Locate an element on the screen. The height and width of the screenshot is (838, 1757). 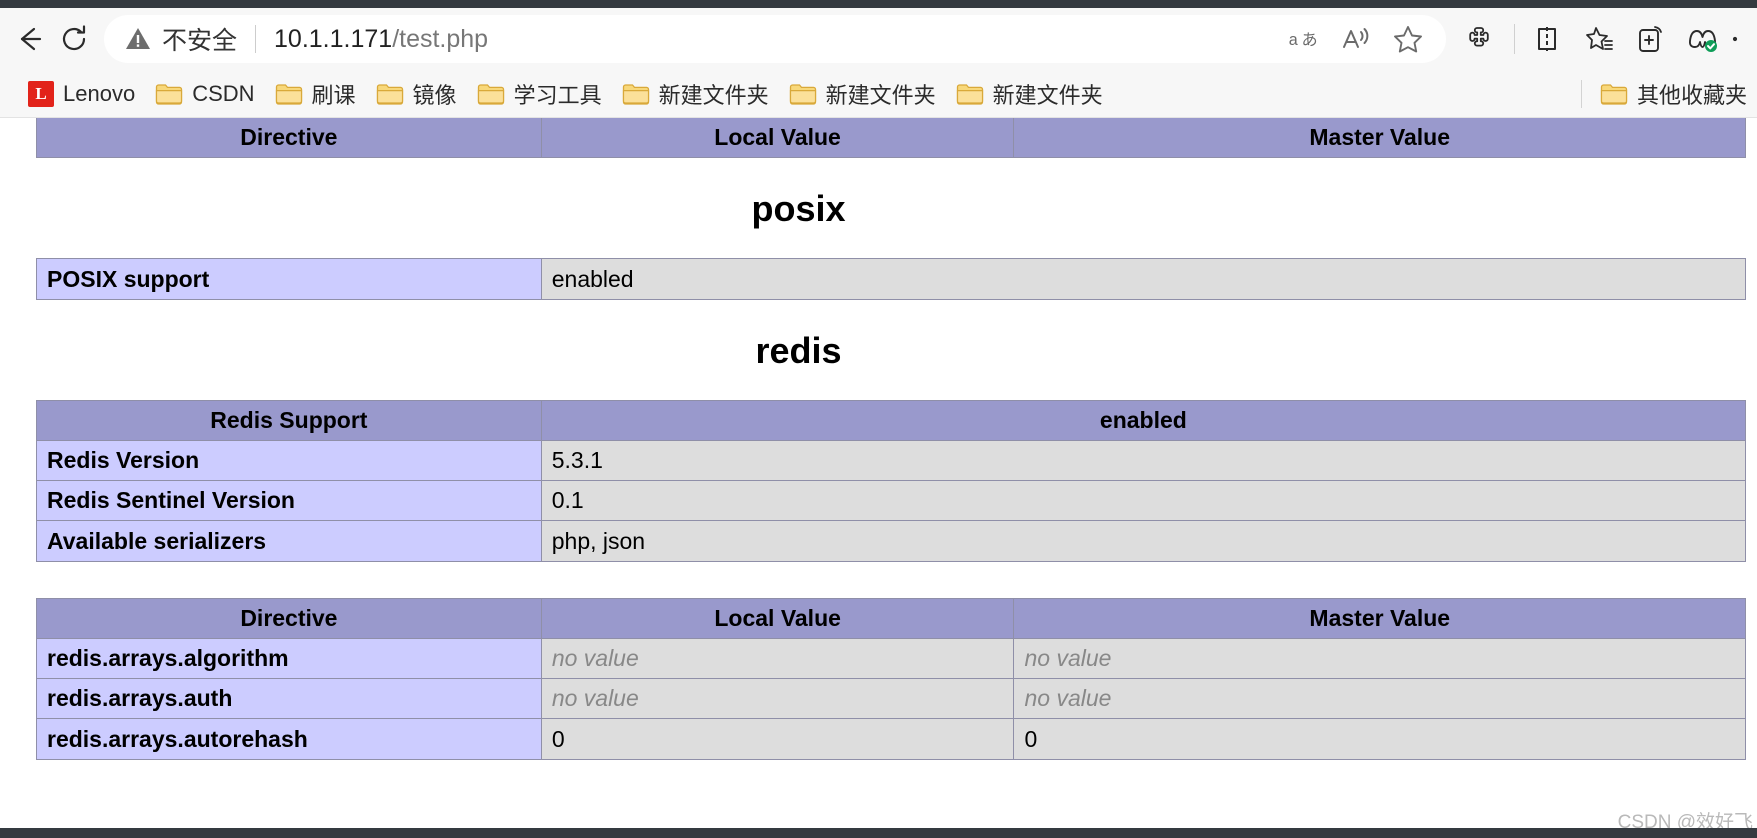
title-bar-strip is located at coordinates (878, 4).